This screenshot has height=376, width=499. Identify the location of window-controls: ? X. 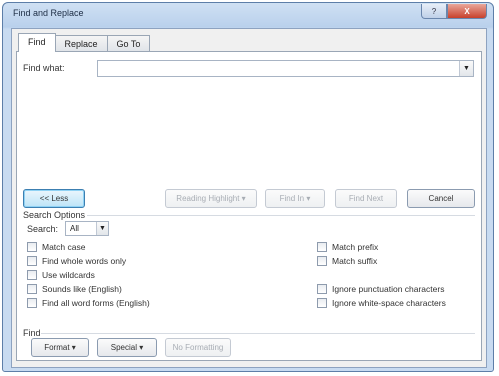
(454, 11).